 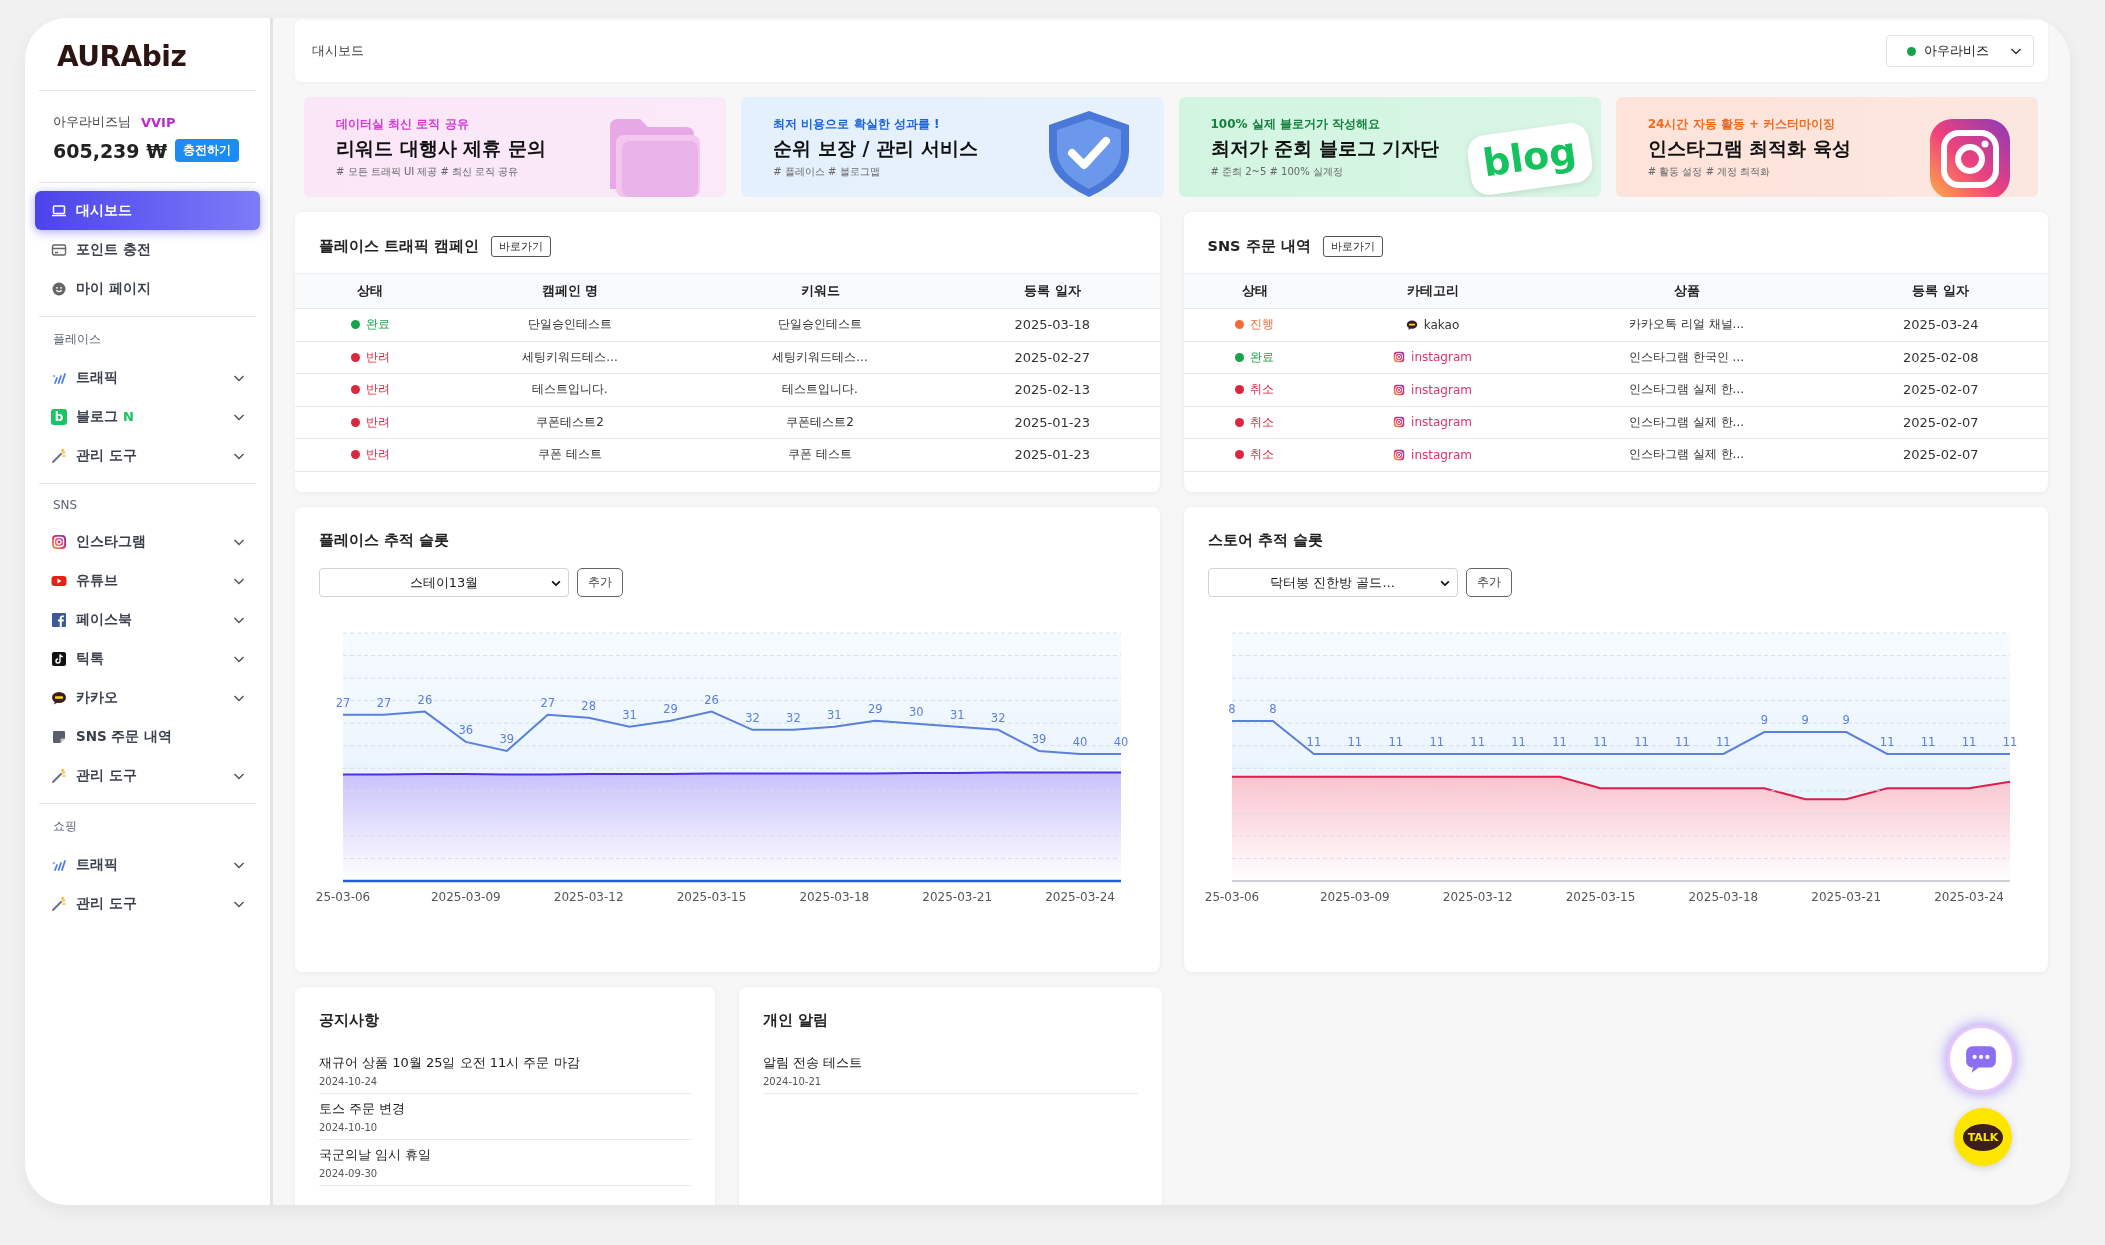 What do you see at coordinates (147, 416) in the screenshot?
I see `nav-item: b 블로그 N` at bounding box center [147, 416].